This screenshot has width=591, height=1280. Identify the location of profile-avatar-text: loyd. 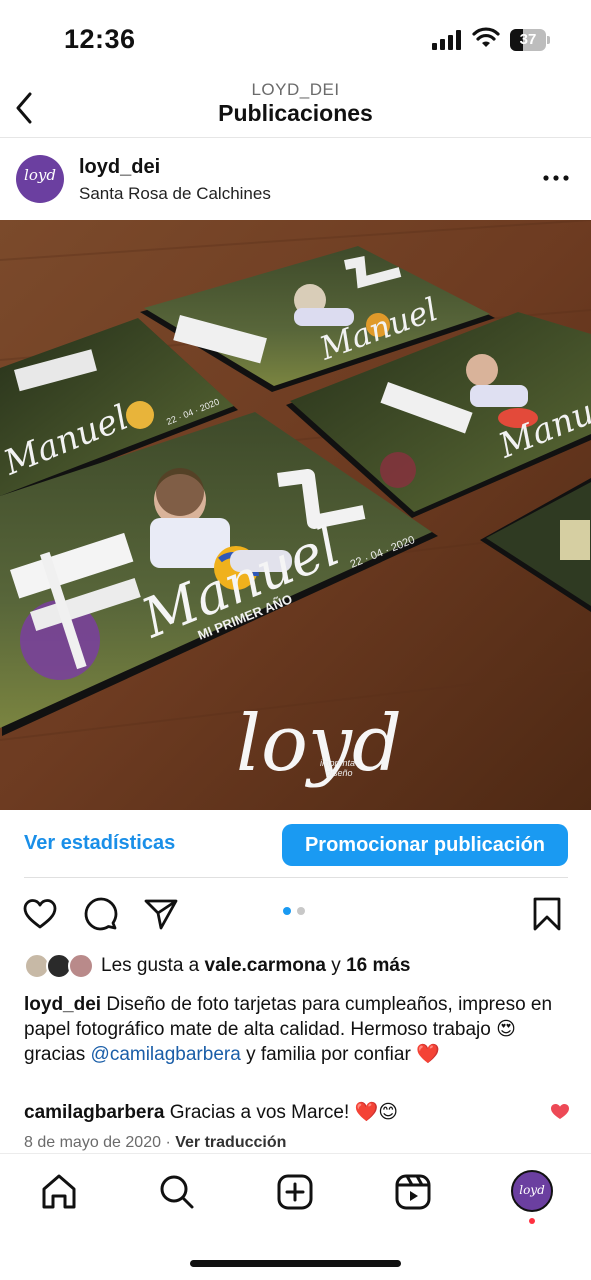
(532, 1190).